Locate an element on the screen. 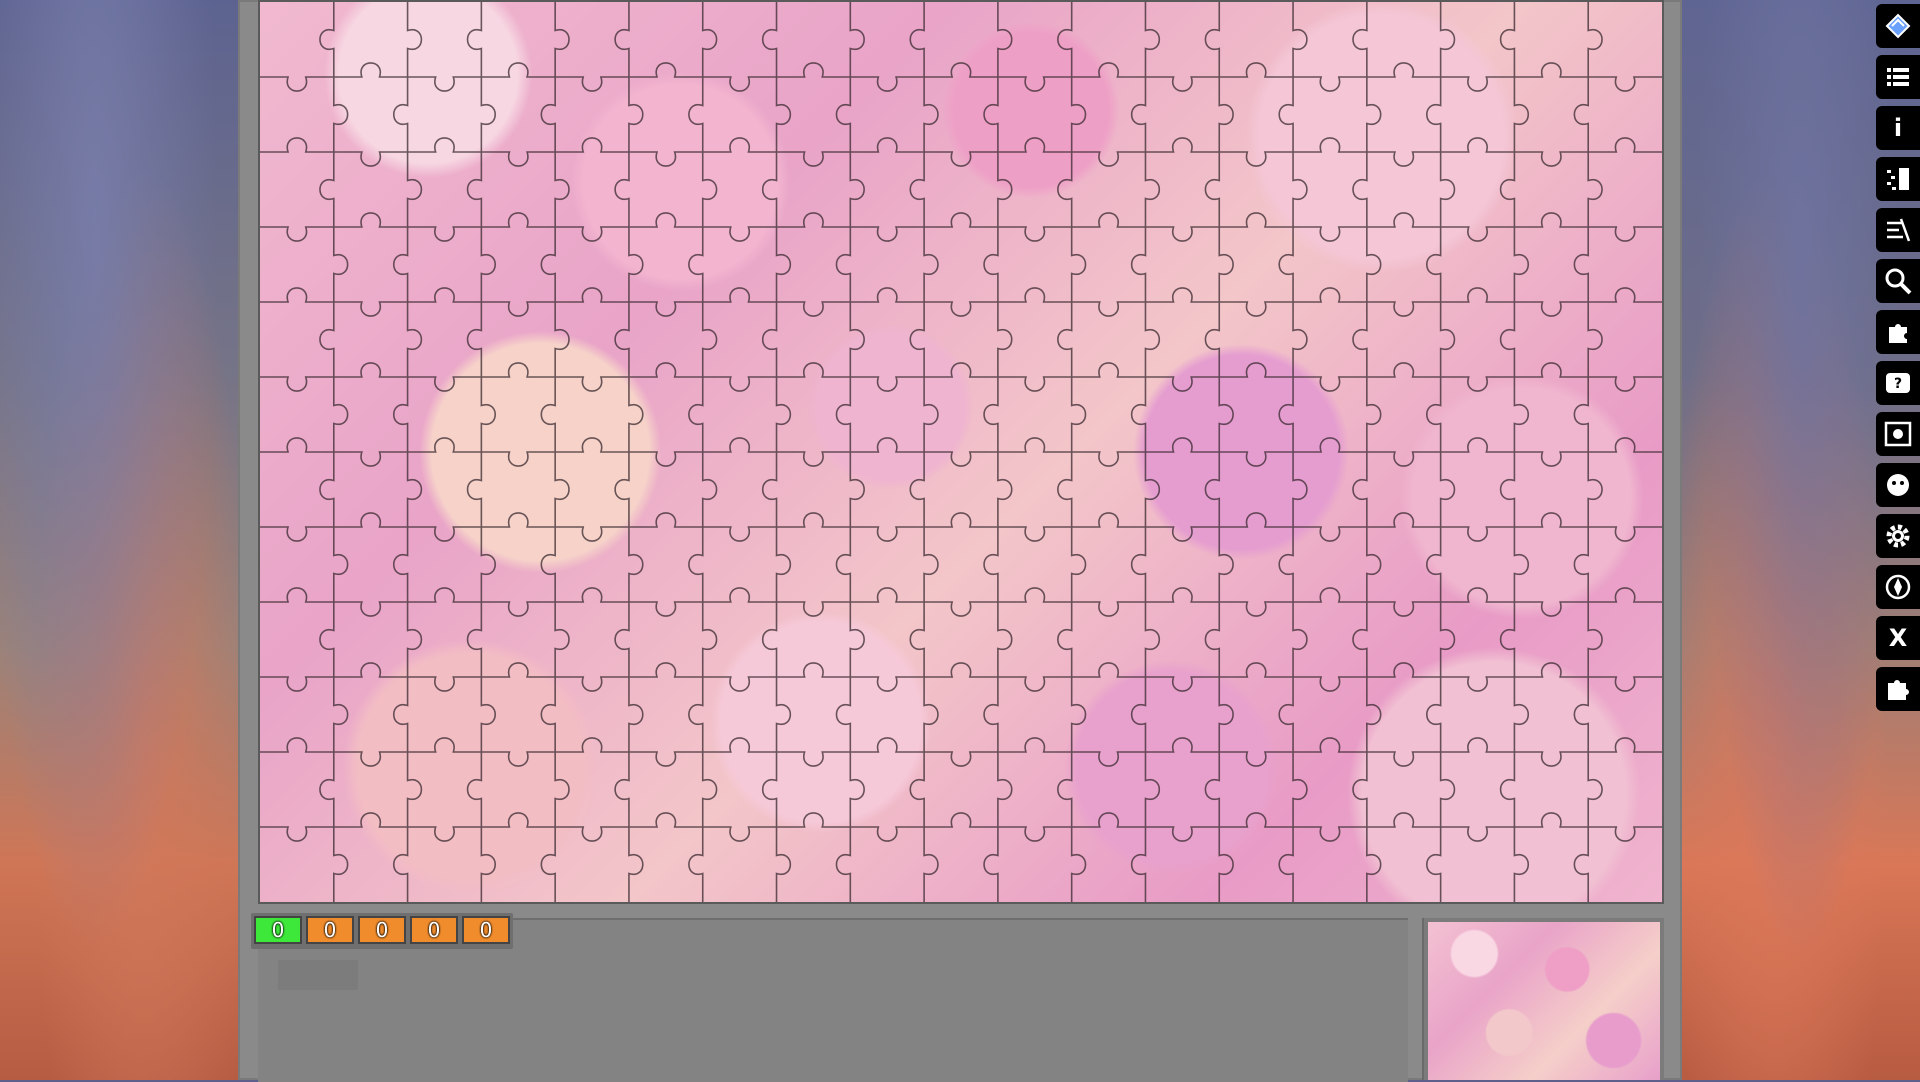 The image size is (1920, 1082). close-button: X is located at coordinates (1898, 638).